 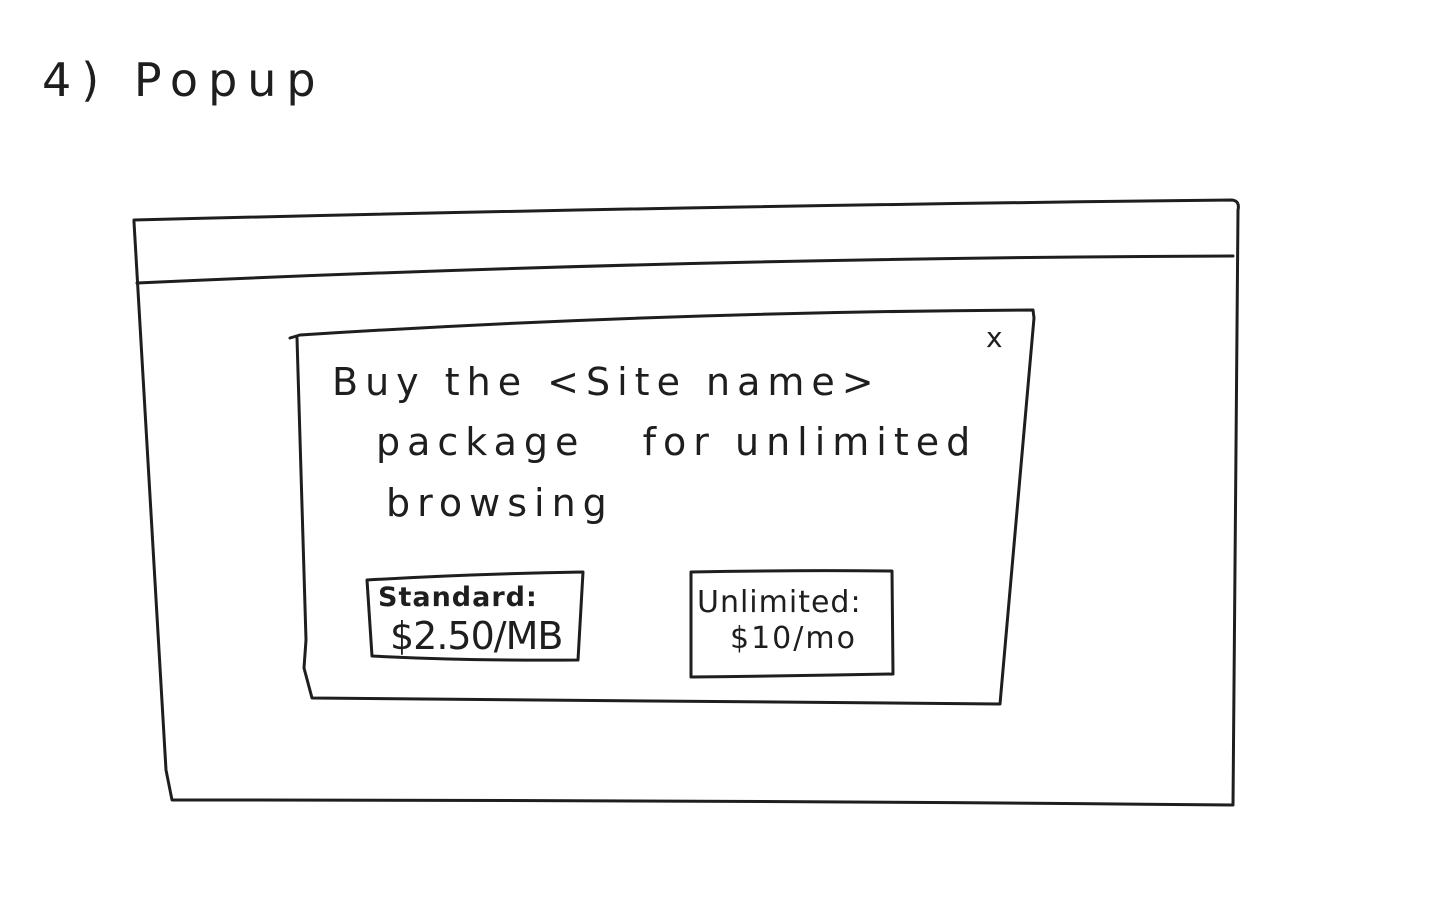 What do you see at coordinates (685, 269) in the screenshot?
I see `browser-toolbar-divider` at bounding box center [685, 269].